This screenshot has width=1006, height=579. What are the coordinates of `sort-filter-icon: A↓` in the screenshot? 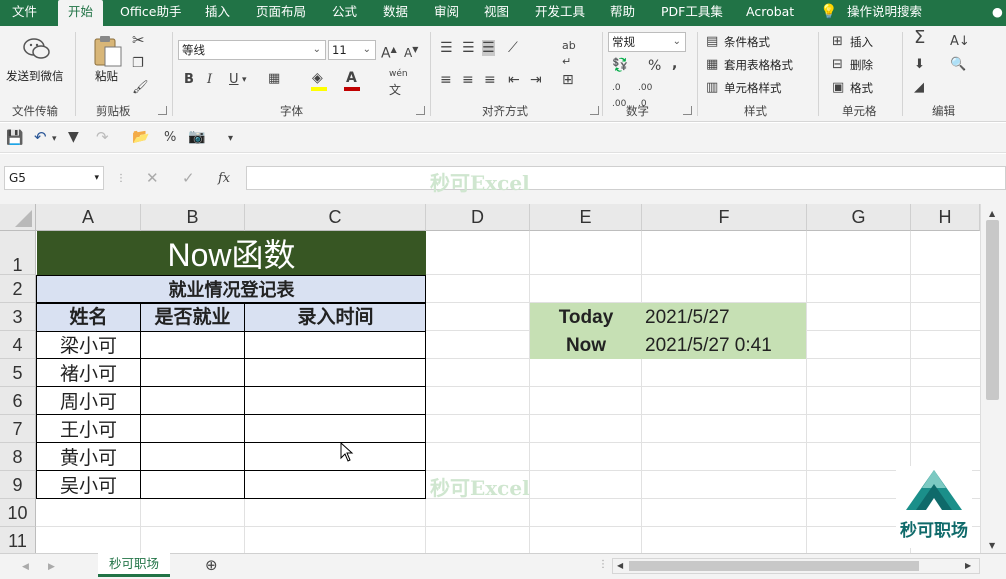 It's located at (960, 42).